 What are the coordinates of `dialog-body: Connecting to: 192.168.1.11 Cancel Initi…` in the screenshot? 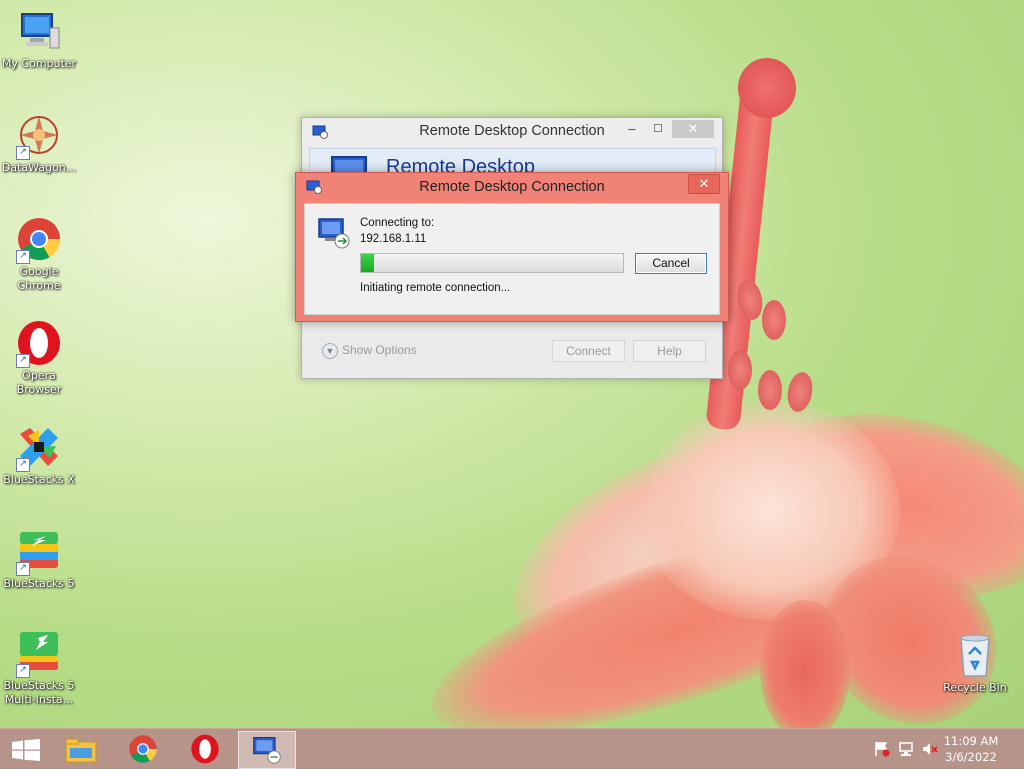 It's located at (512, 259).